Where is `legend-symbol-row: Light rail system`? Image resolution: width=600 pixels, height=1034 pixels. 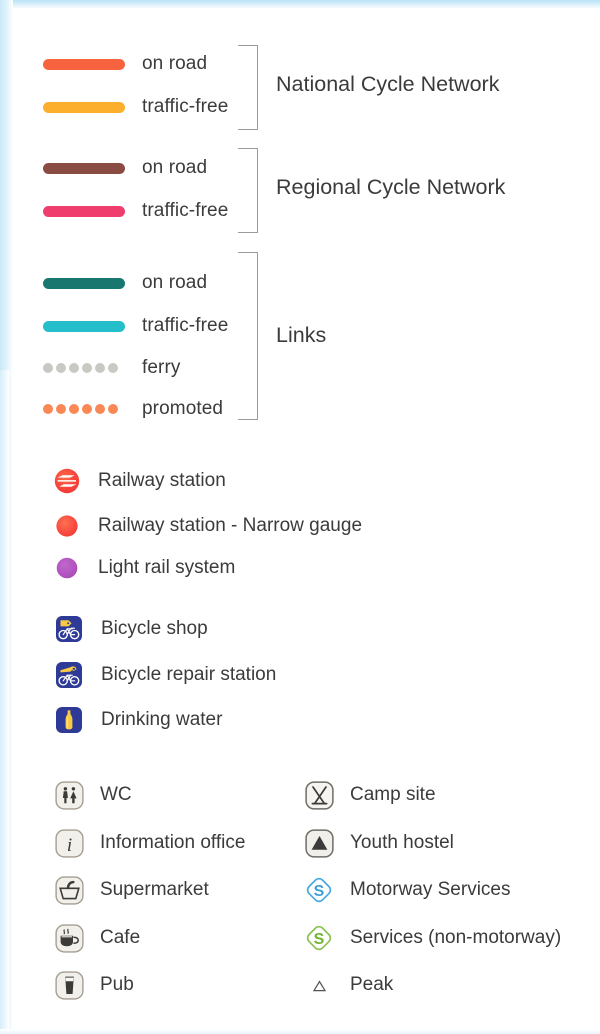 legend-symbol-row: Light rail system is located at coordinates (143, 568).